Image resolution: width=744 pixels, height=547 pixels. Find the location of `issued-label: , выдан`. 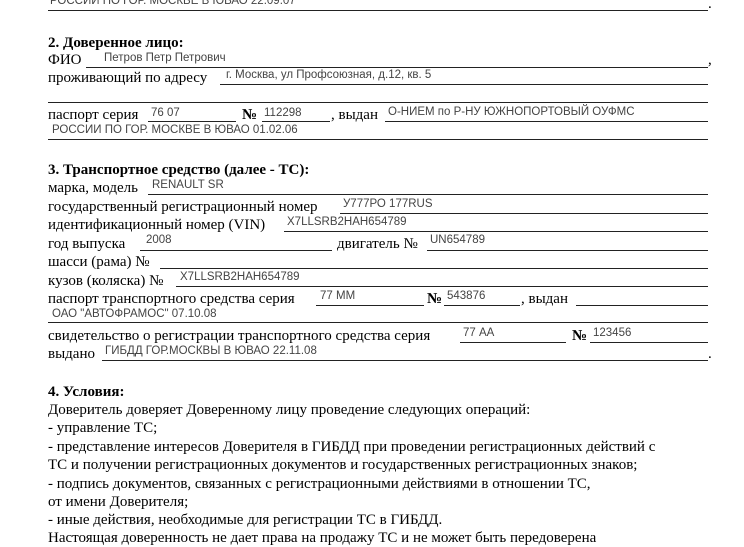

issued-label: , выдан is located at coordinates (354, 115).